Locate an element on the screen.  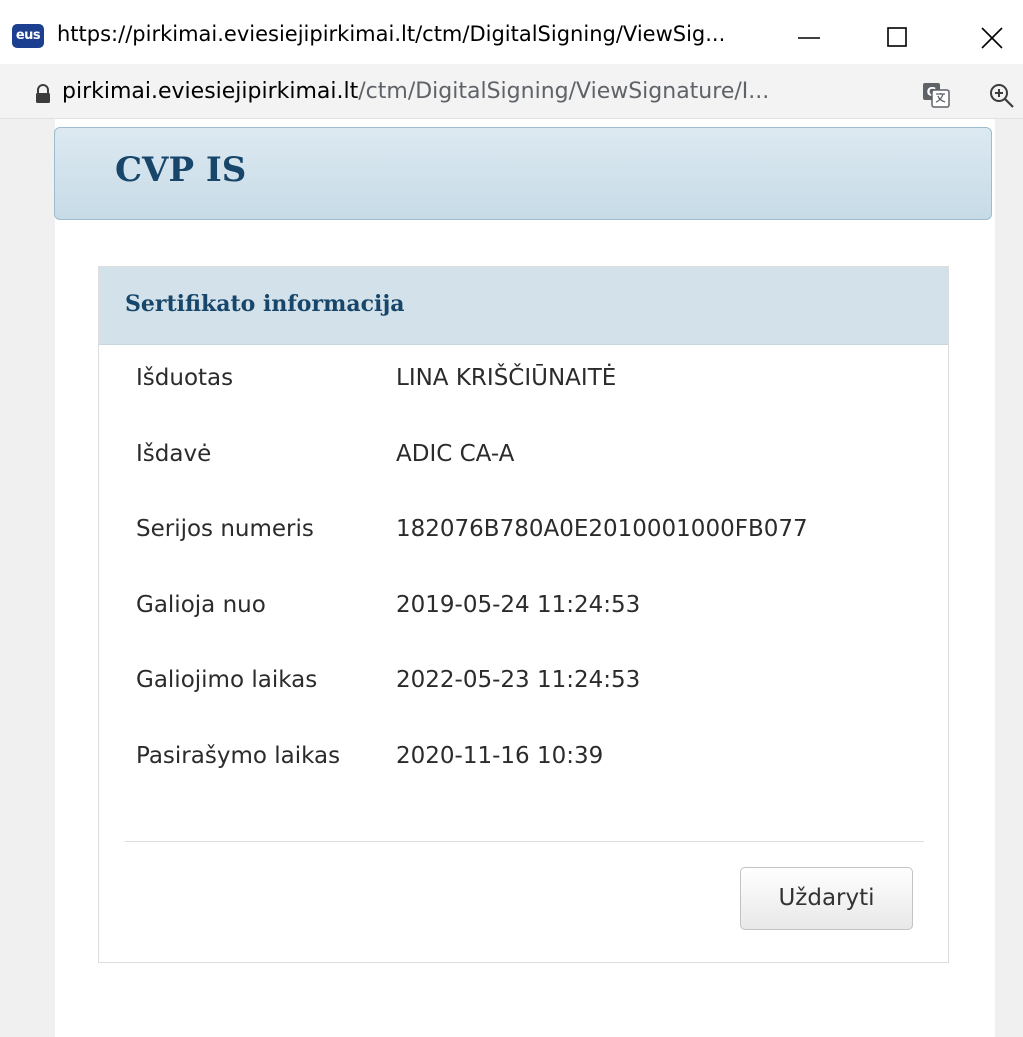
row-label: Išduotas is located at coordinates (185, 378).